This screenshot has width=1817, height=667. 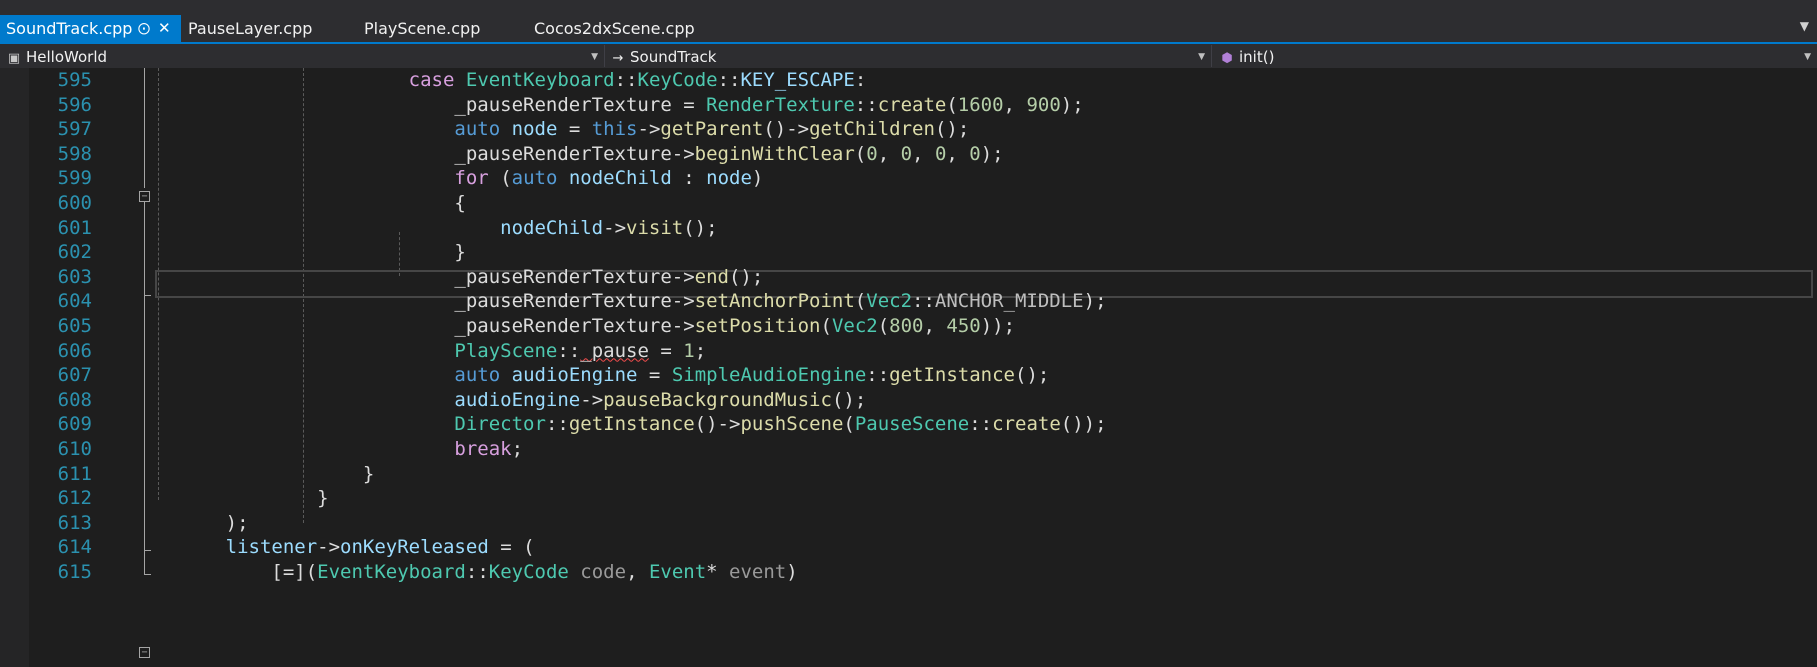 I want to click on code-token: PlayScene, so click(x=506, y=350).